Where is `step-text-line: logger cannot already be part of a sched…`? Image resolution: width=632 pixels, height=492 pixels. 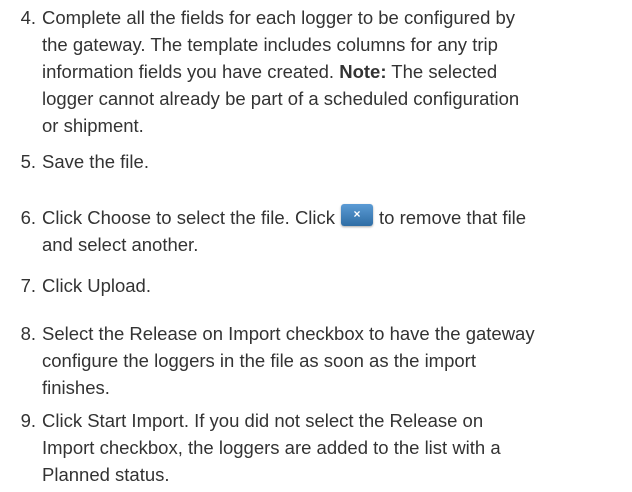 step-text-line: logger cannot already be part of a sched… is located at coordinates (281, 98).